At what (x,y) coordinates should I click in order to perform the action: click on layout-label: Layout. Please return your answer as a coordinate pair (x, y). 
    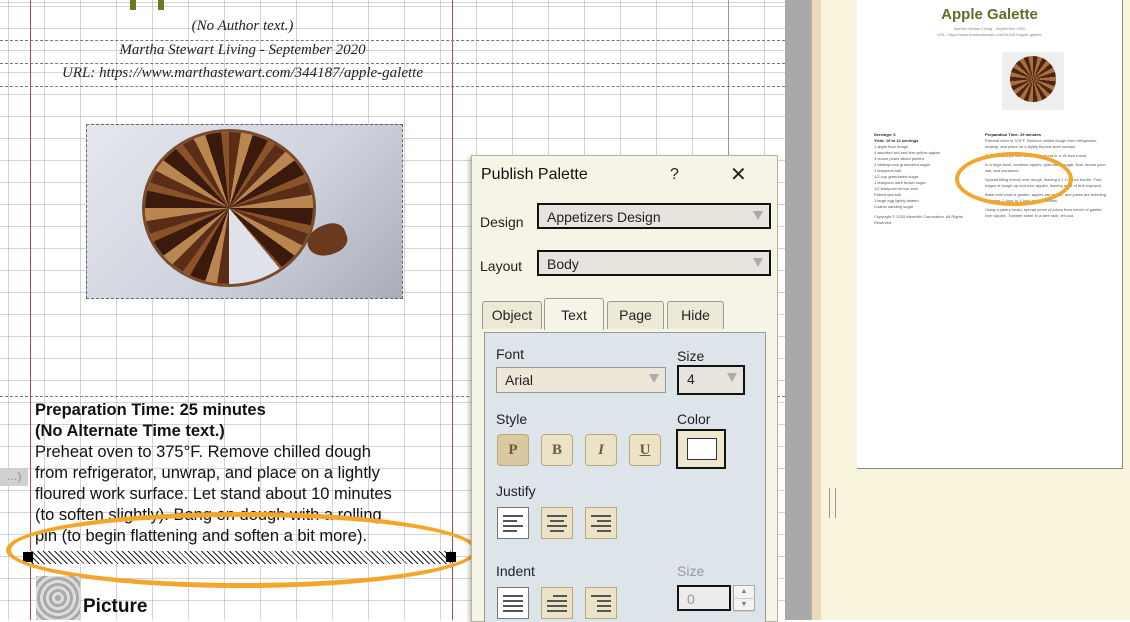
    Looking at the image, I should click on (501, 266).